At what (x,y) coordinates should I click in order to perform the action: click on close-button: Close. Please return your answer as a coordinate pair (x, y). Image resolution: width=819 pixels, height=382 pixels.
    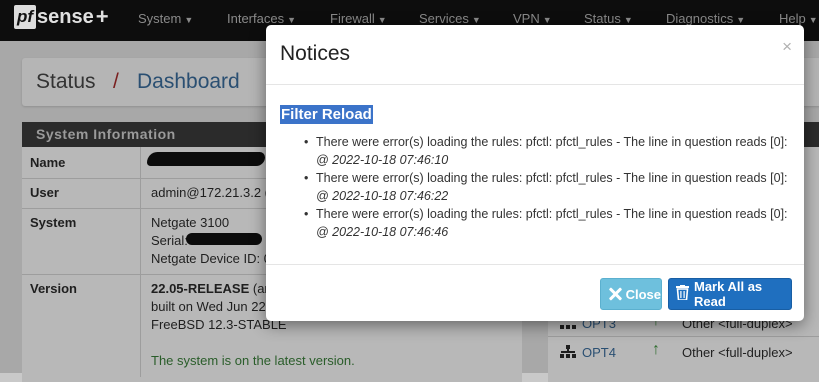
    Looking at the image, I should click on (631, 294).